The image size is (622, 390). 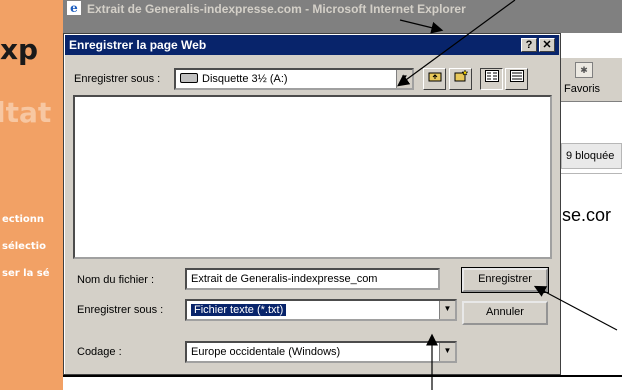 I want to click on left-text-3: ectionn, so click(x=23, y=219).